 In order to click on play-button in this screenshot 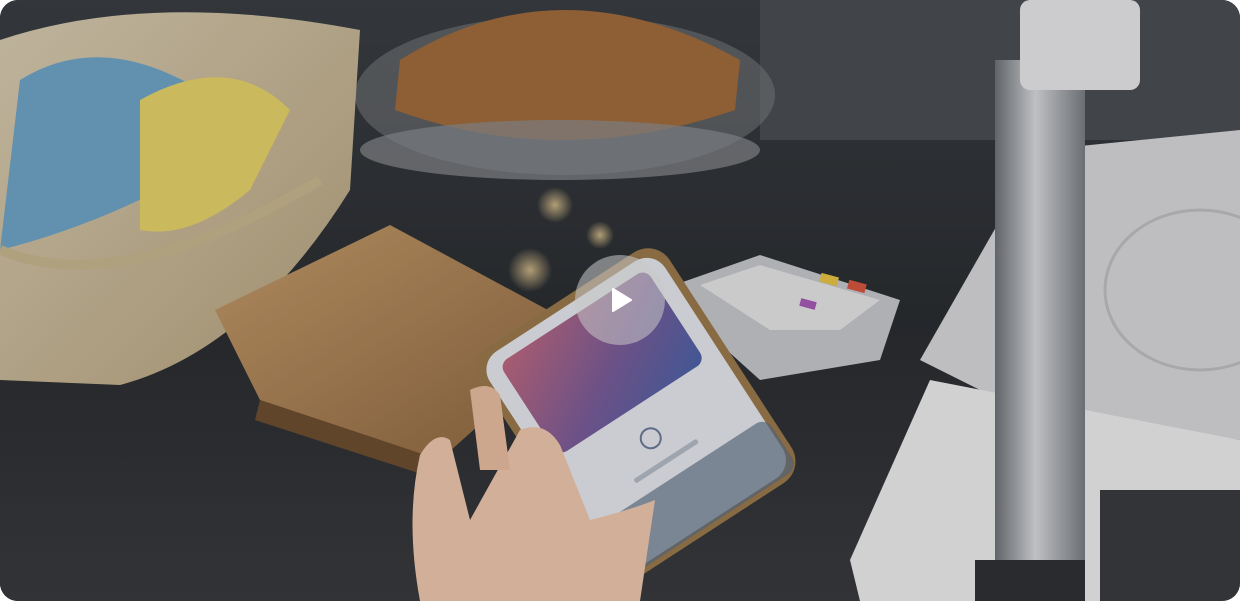, I will do `click(620, 300)`.